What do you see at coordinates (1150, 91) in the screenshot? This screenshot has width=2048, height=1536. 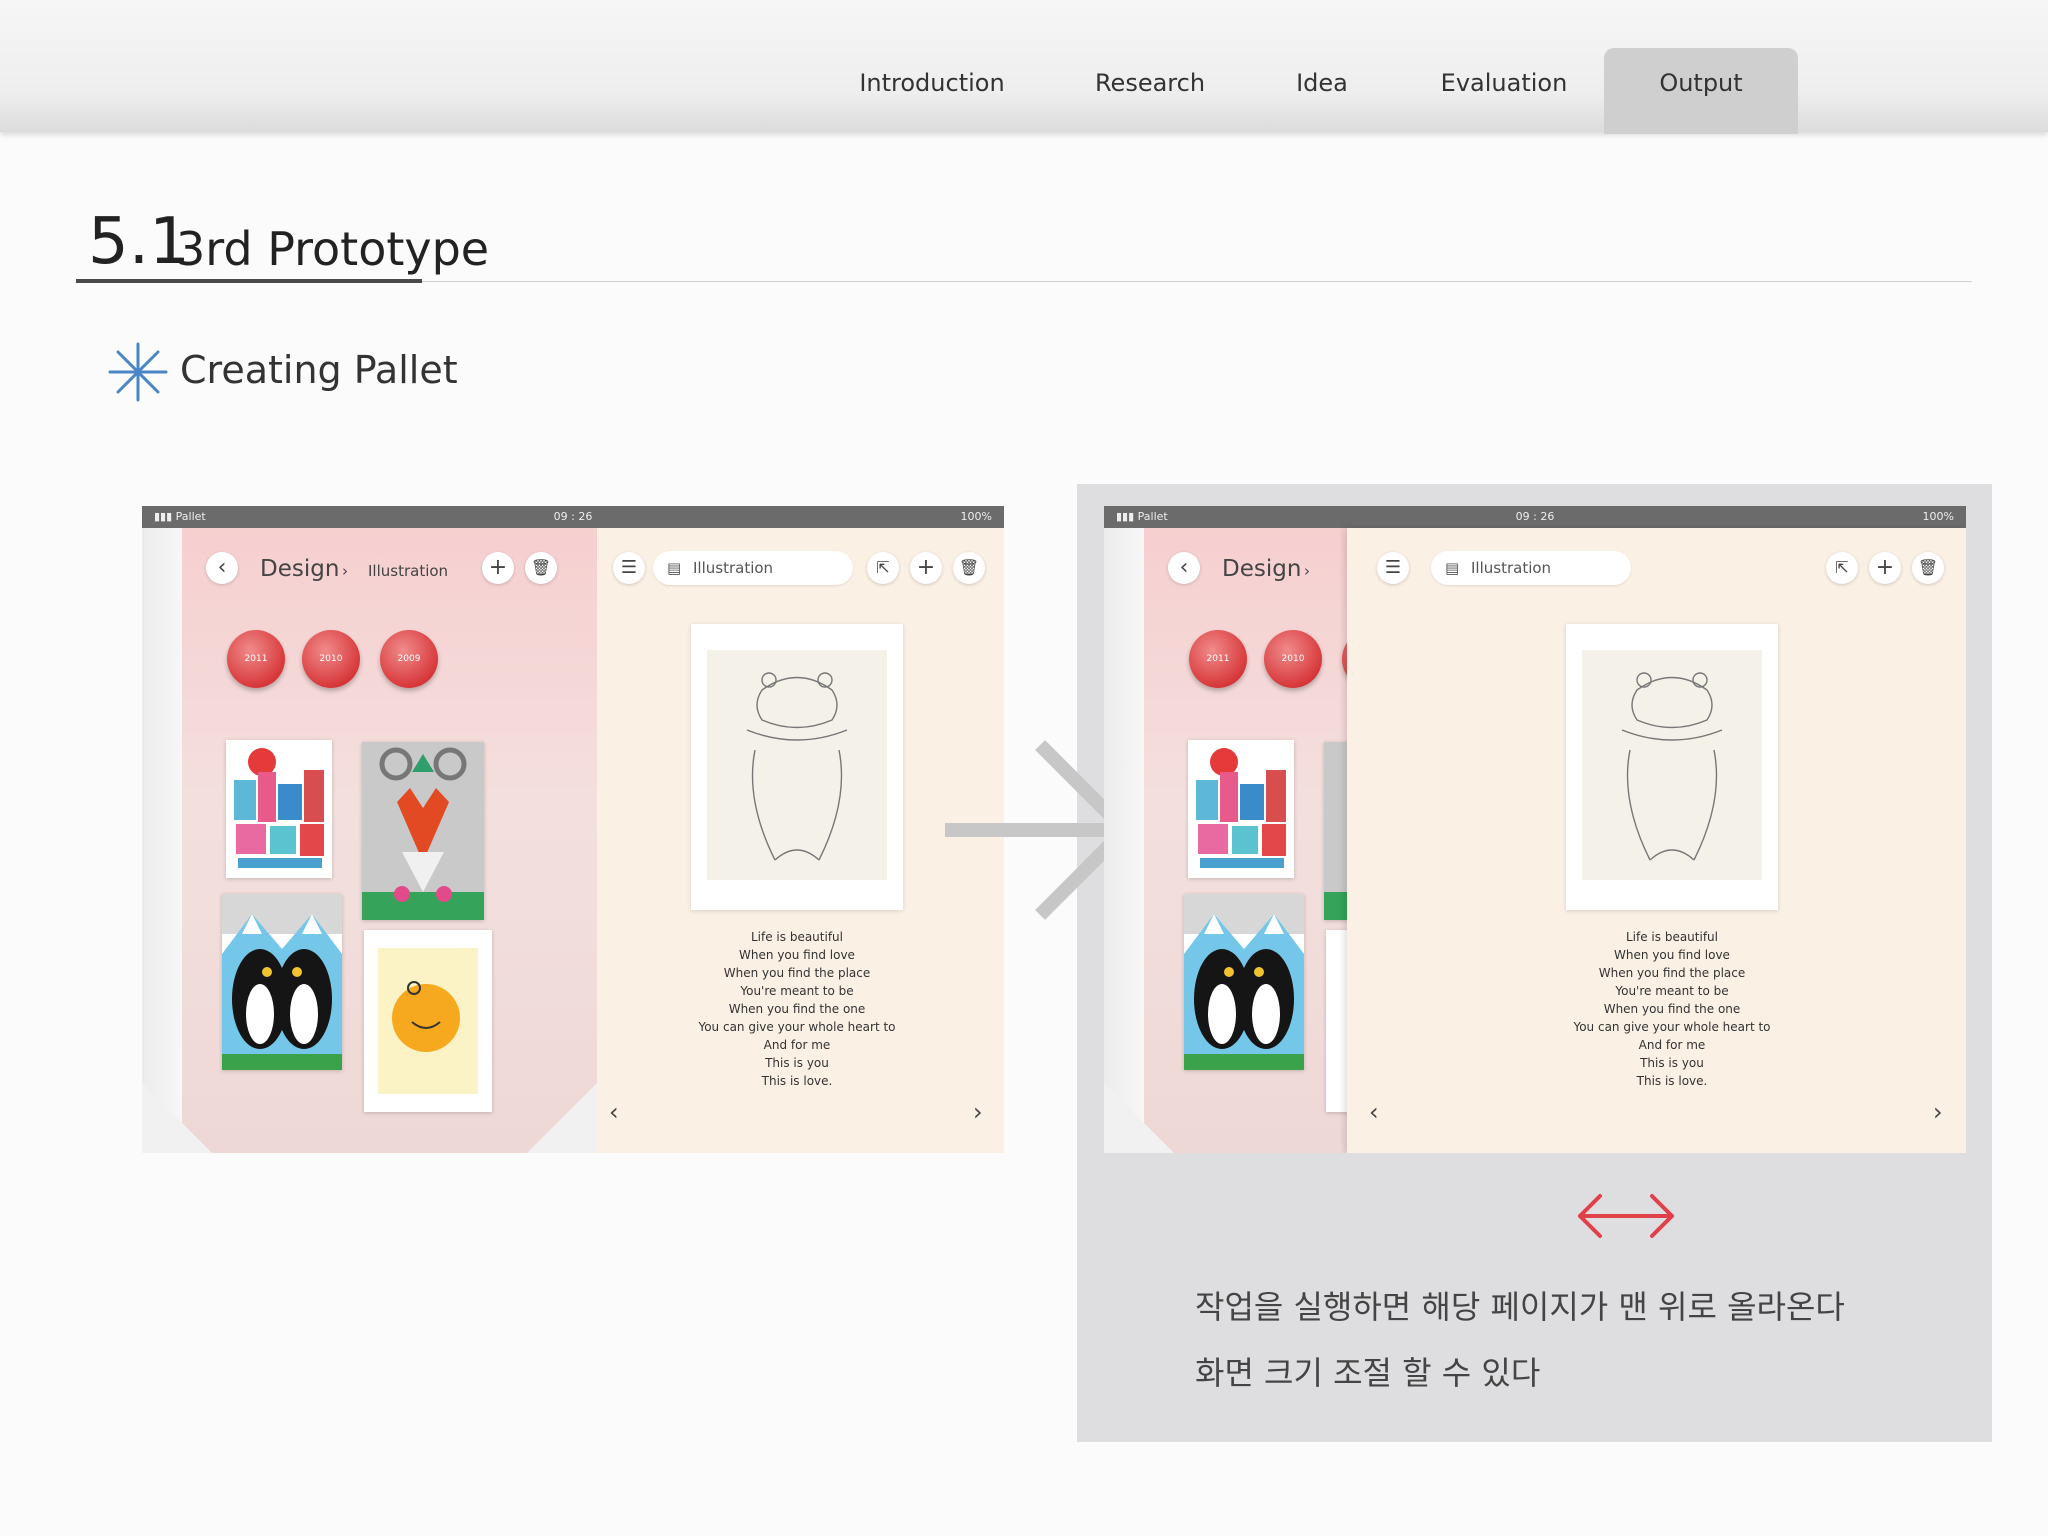 I see `nav-tab-research: Research` at bounding box center [1150, 91].